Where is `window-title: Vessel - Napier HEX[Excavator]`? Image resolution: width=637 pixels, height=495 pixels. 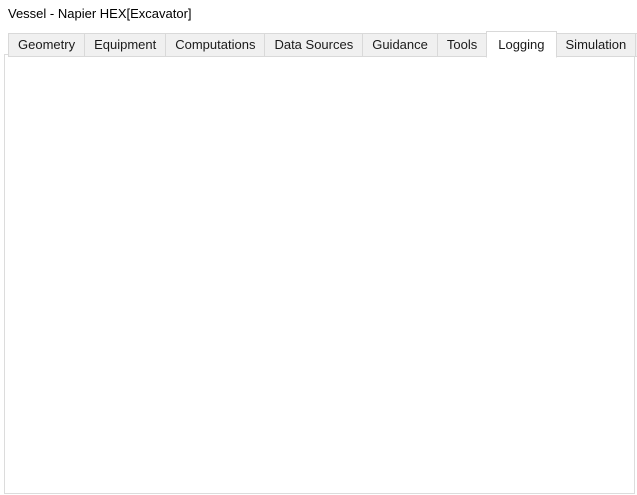
window-title: Vessel - Napier HEX[Excavator] is located at coordinates (100, 13).